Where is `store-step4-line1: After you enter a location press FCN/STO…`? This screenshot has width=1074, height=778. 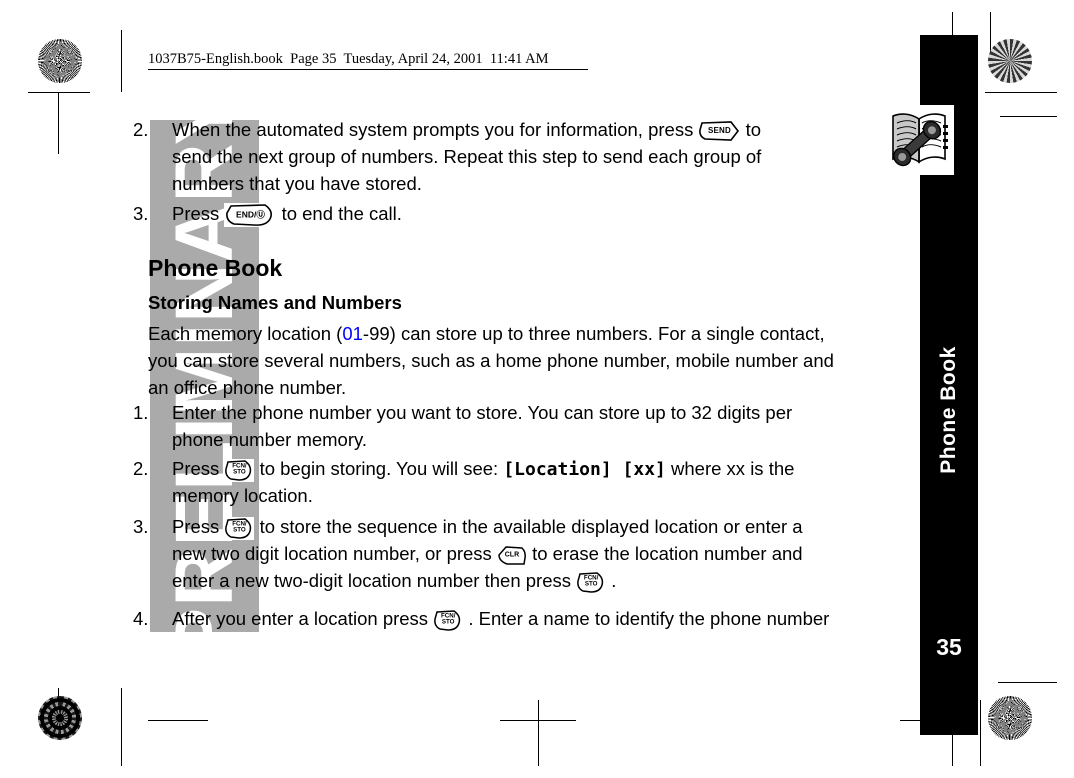
store-step4-line1: After you enter a location press FCN/STO… is located at coordinates (500, 618).